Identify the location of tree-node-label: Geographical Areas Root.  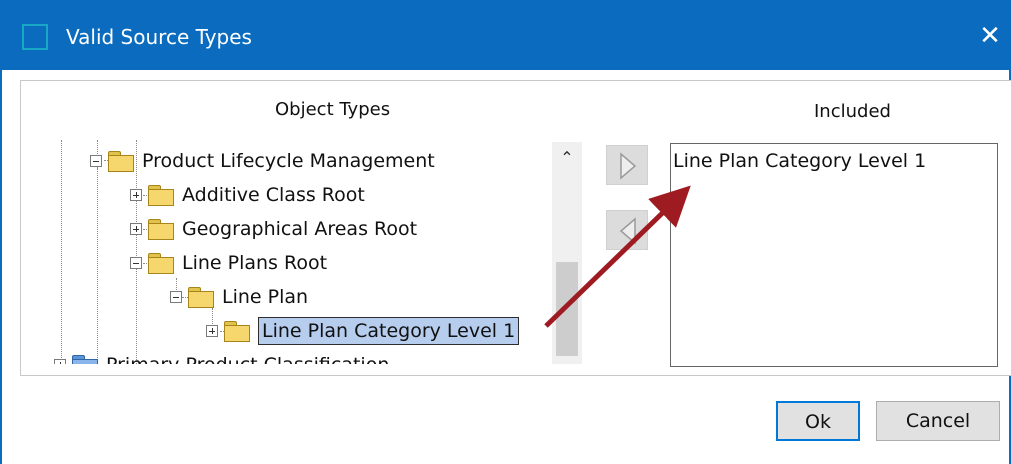
(300, 229).